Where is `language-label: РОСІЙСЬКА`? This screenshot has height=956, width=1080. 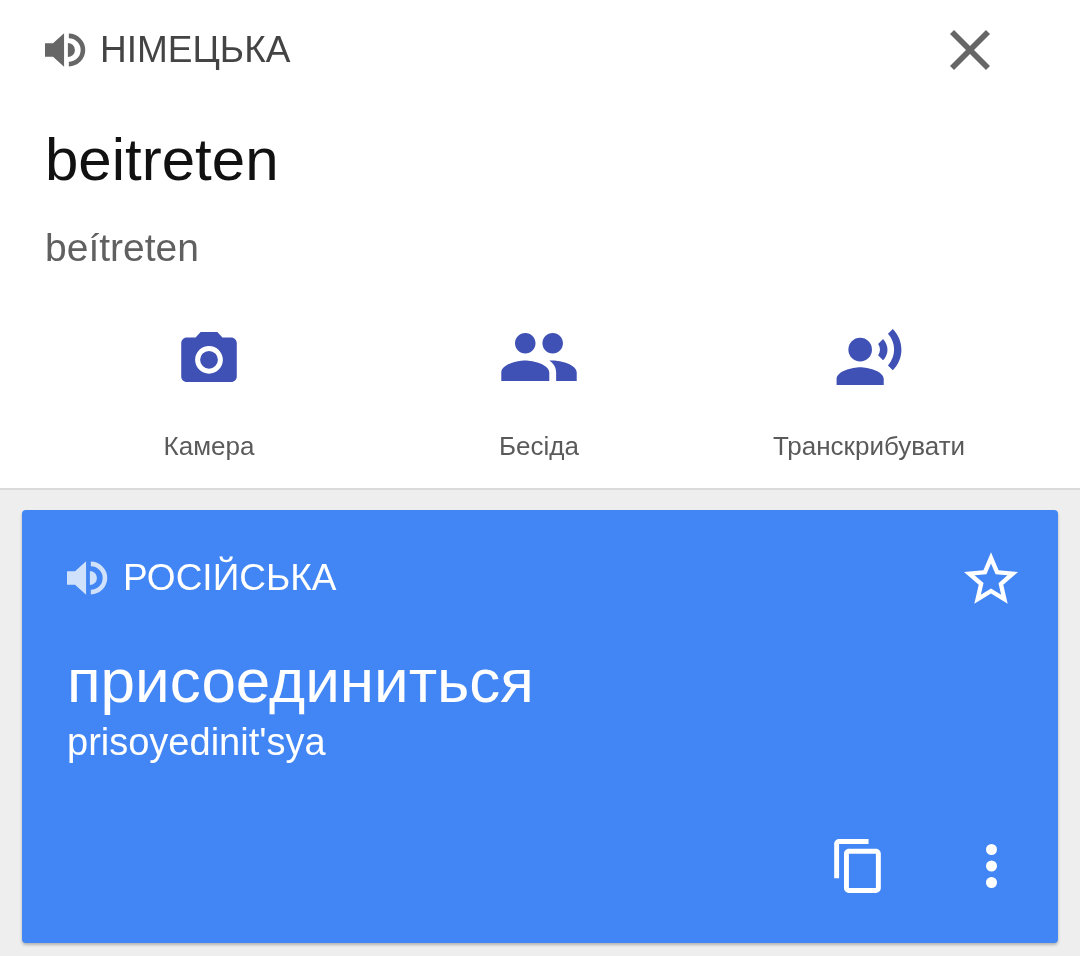 language-label: РОСІЙСЬКА is located at coordinates (230, 578).